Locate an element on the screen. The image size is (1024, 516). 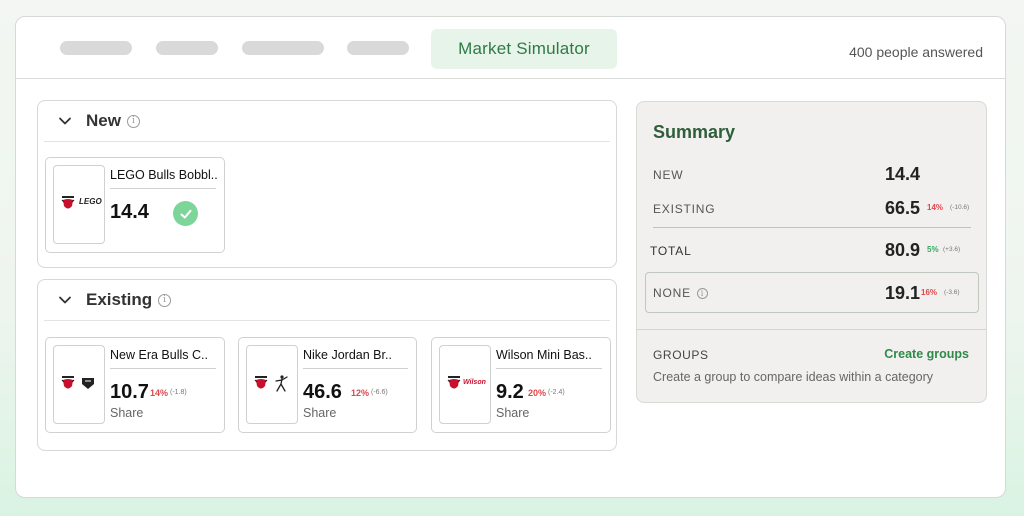
summary-total-label: TOTAL is located at coordinates (671, 251).